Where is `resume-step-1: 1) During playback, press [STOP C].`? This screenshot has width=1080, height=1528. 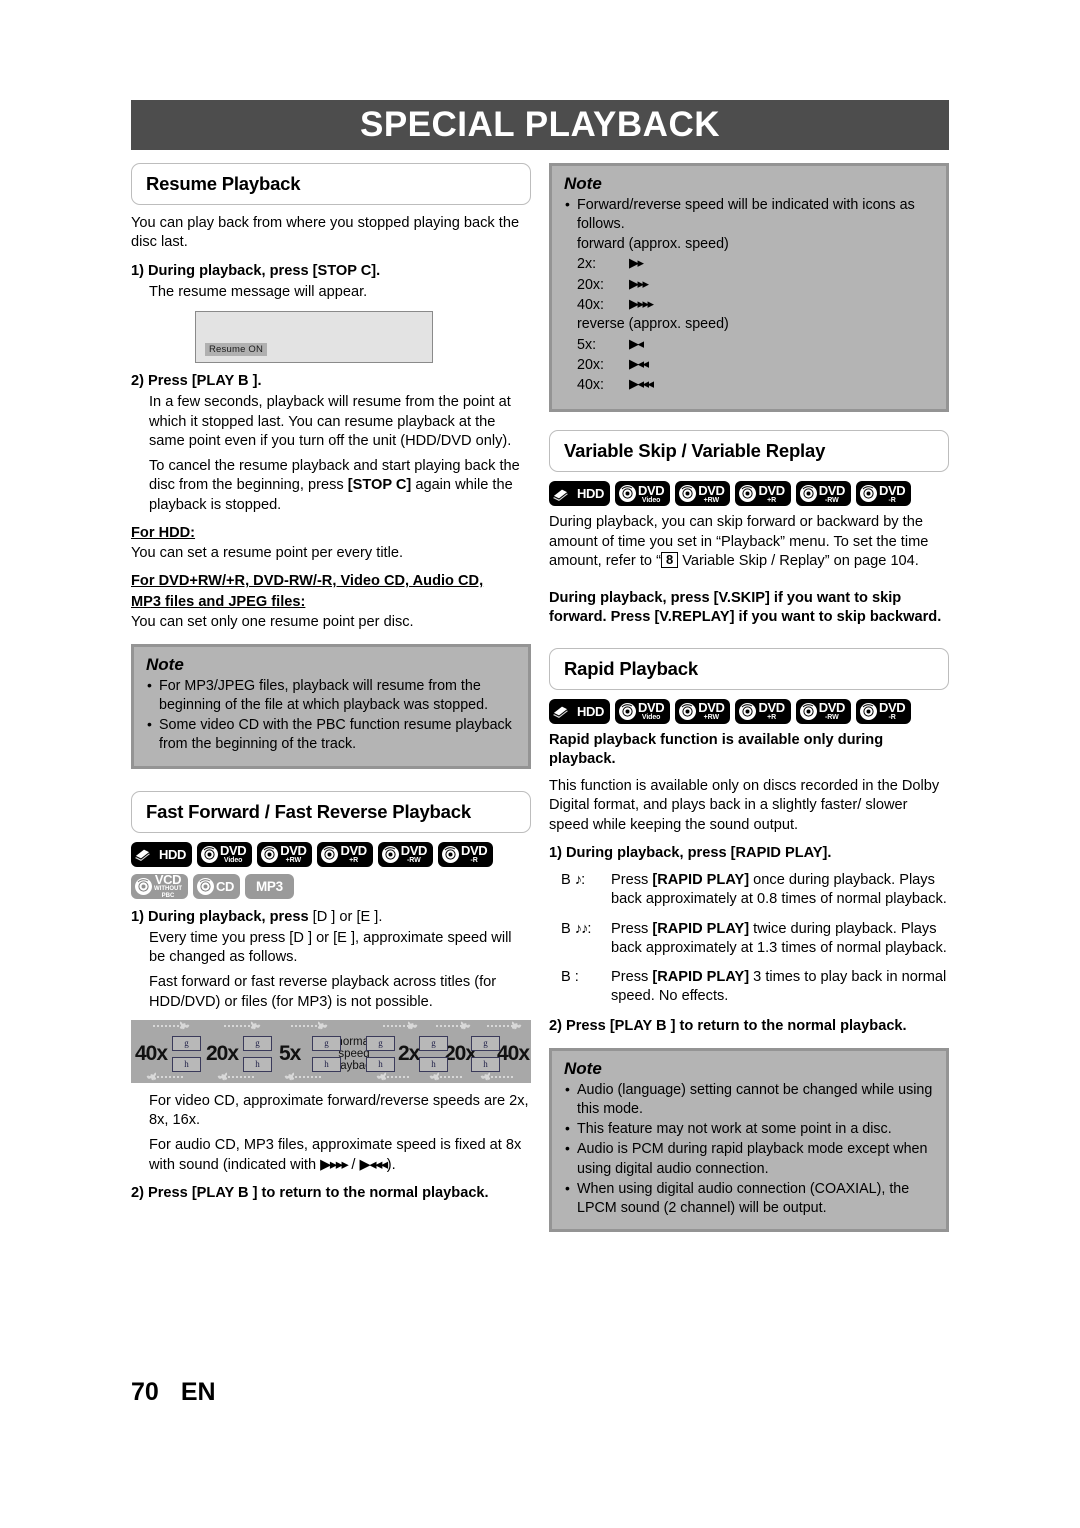 resume-step-1: 1) During playback, press [STOP C]. is located at coordinates (331, 271).